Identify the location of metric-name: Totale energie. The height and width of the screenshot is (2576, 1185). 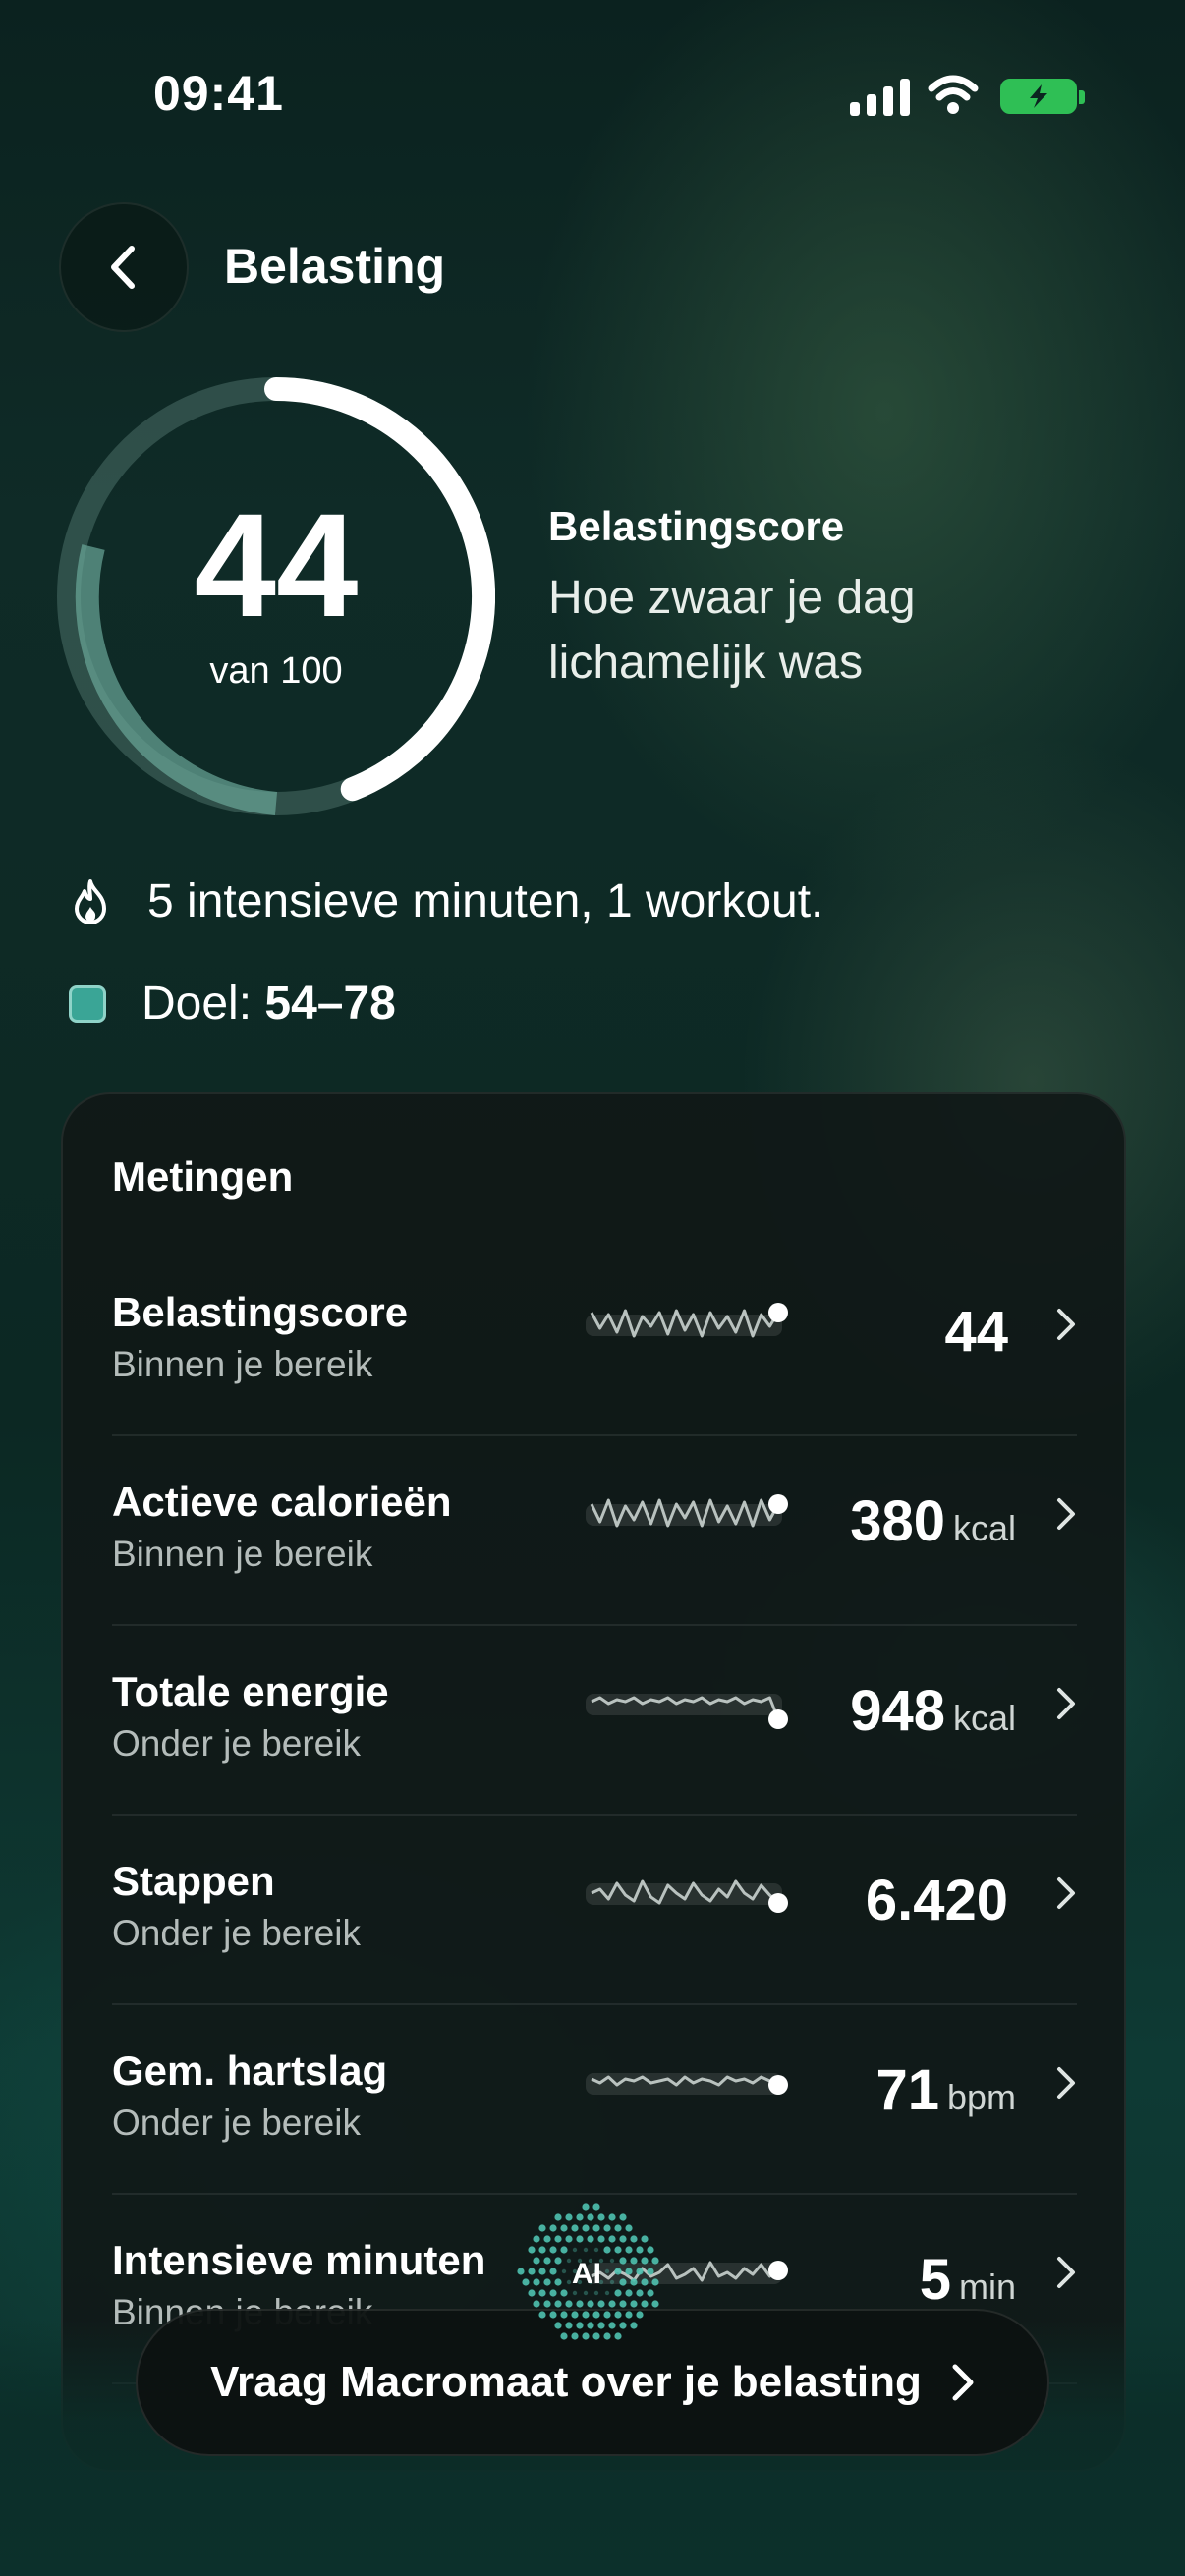
(251, 1691).